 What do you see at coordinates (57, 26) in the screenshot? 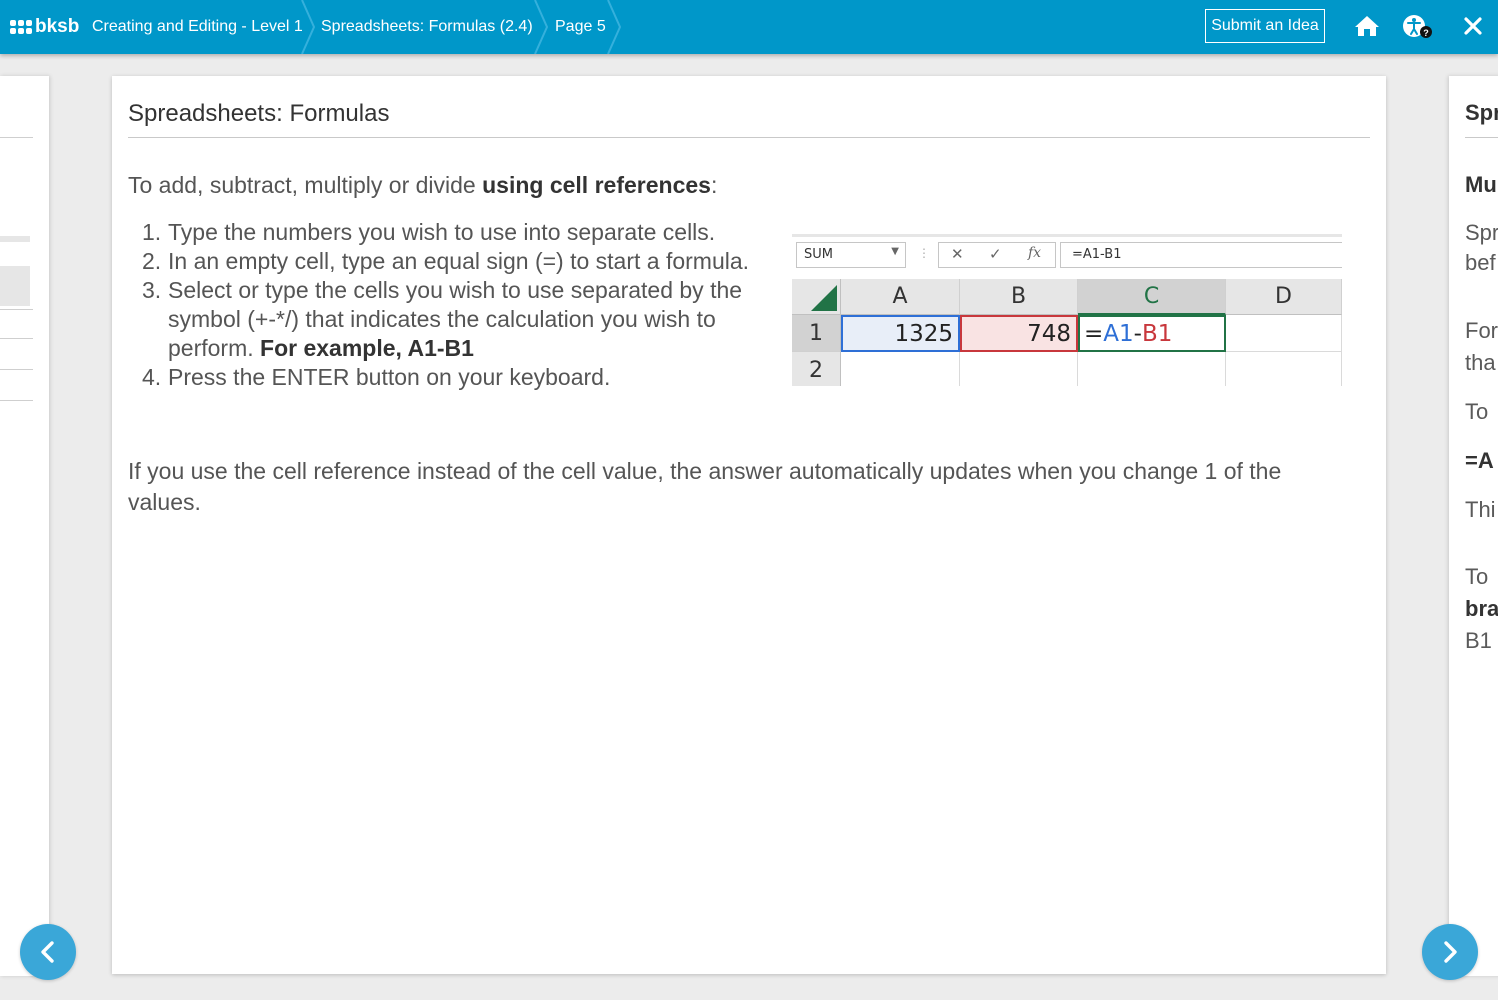
I see `logo-text: bksb` at bounding box center [57, 26].